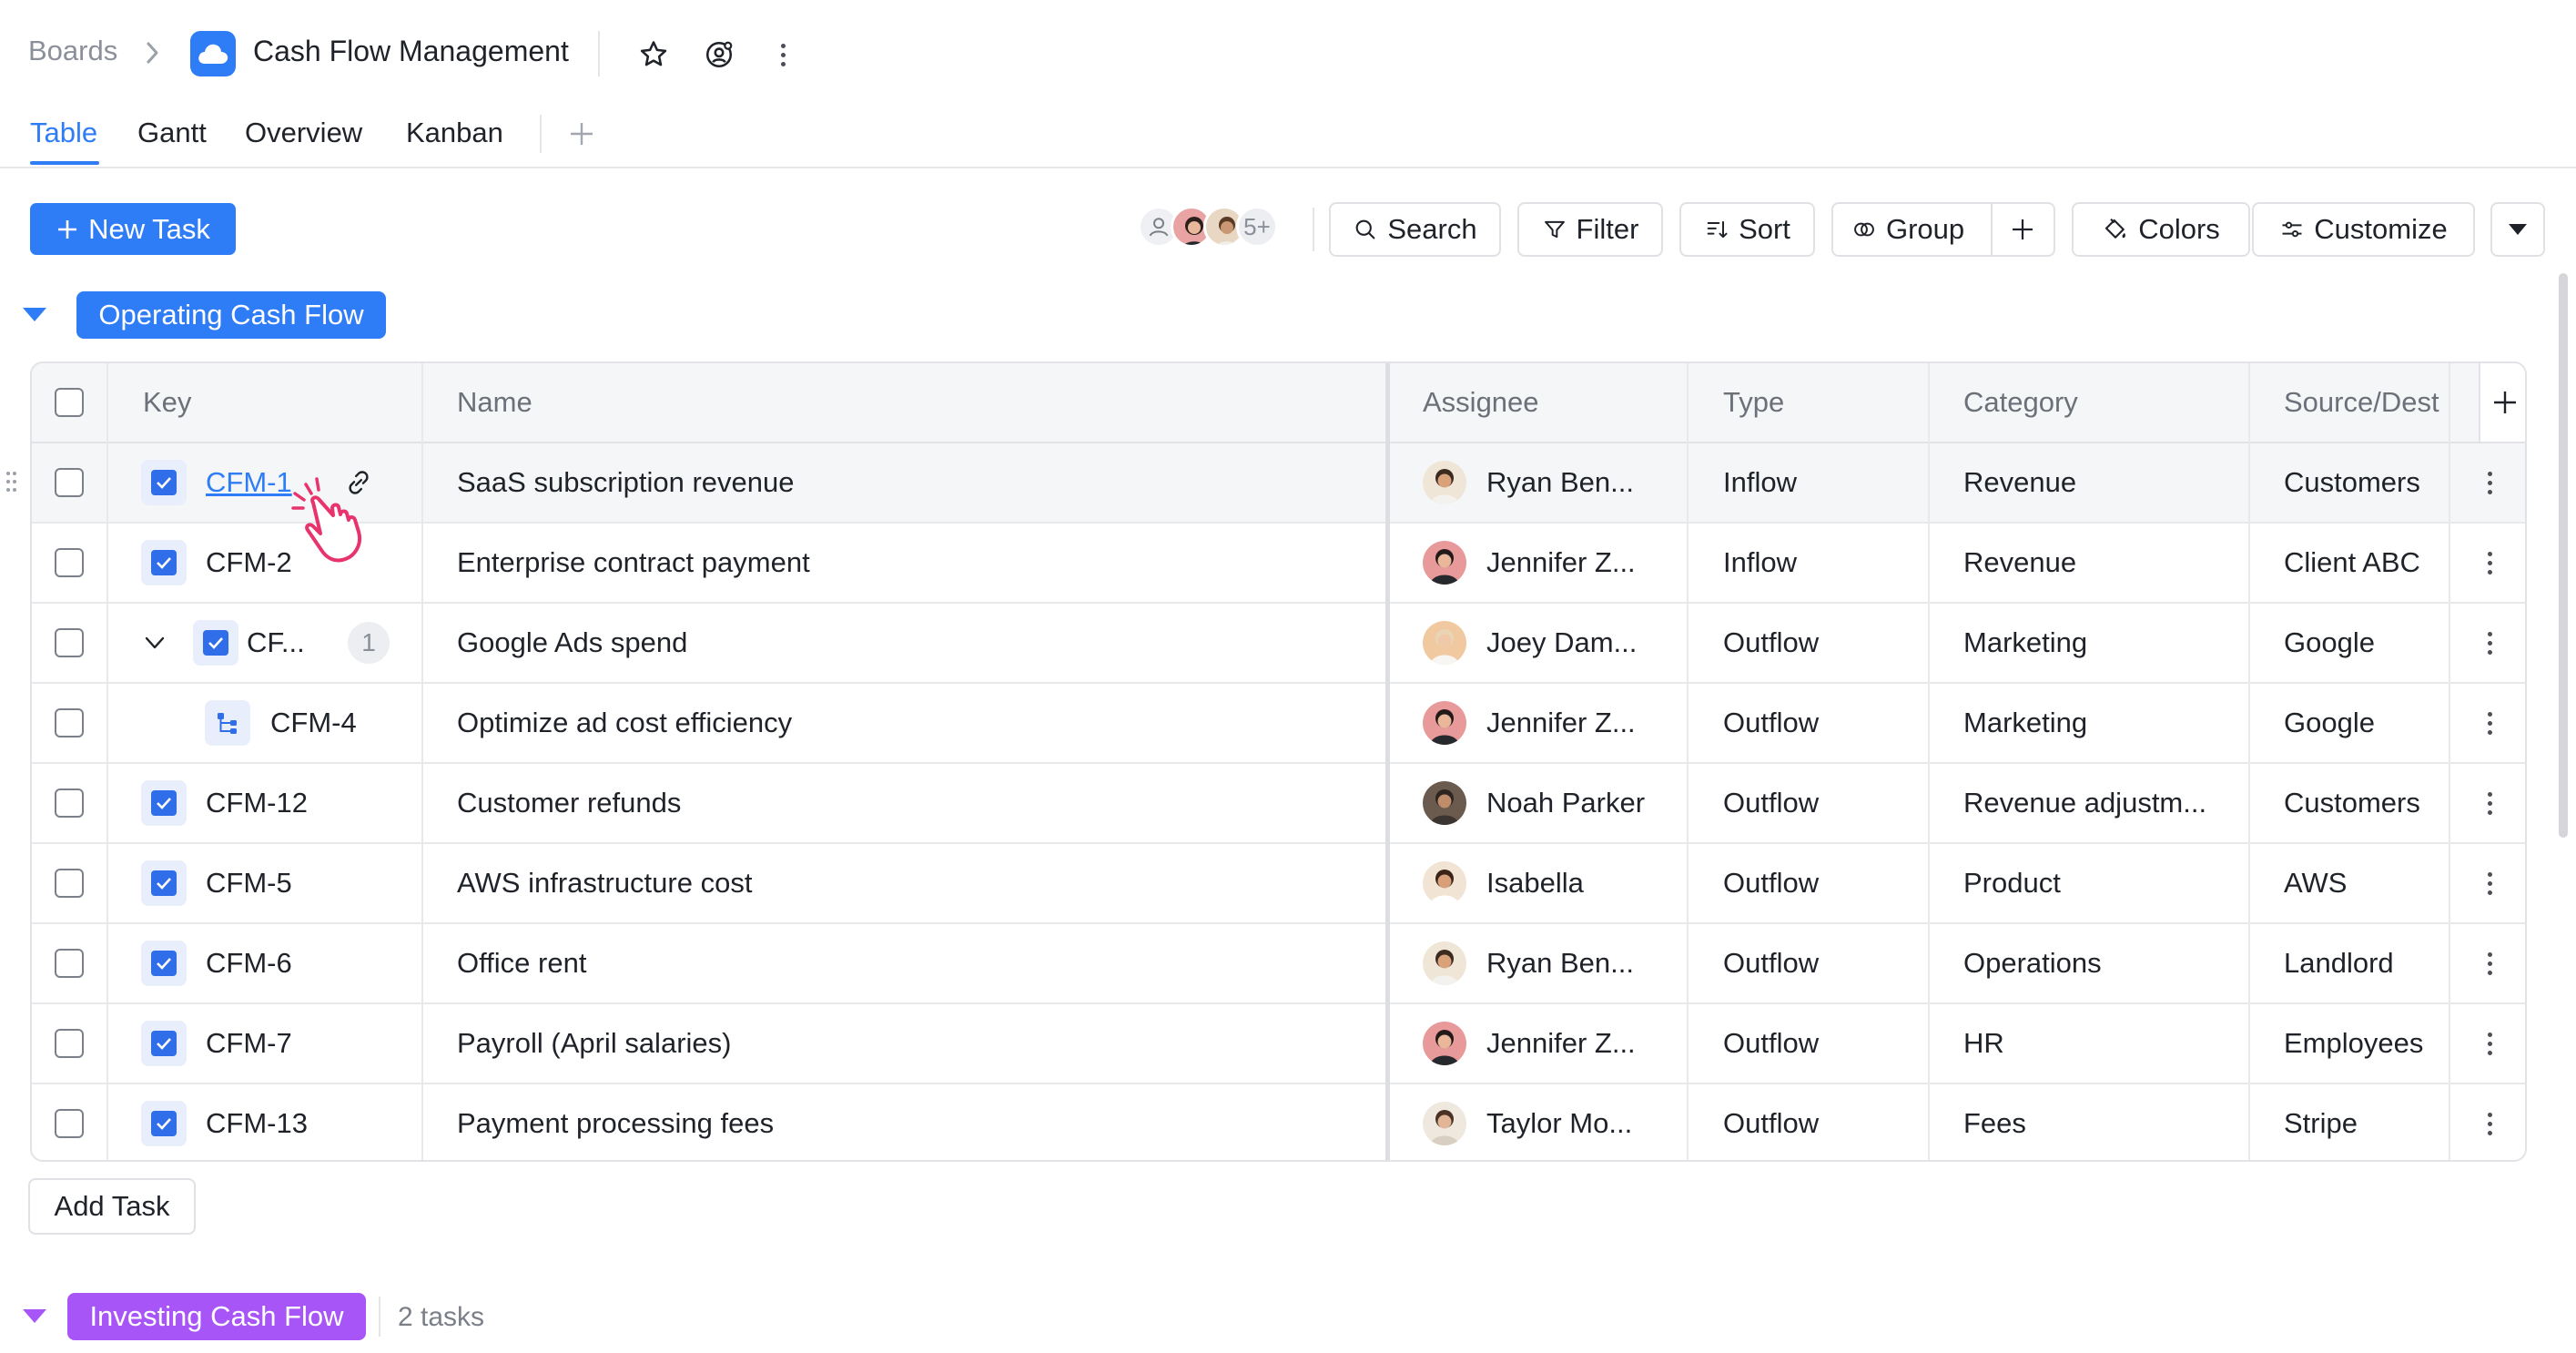 The width and height of the screenshot is (2576, 1353). Describe the element at coordinates (719, 55) in the screenshot. I see `watch-icon` at that location.